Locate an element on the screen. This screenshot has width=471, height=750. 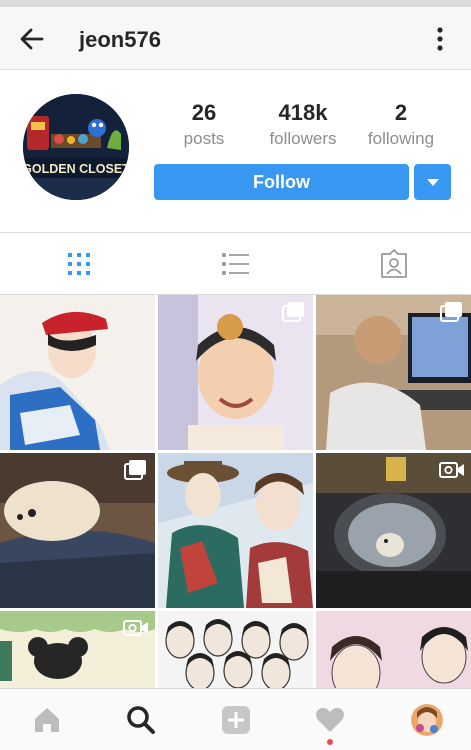
followers-label: followers is located at coordinates (303, 138).